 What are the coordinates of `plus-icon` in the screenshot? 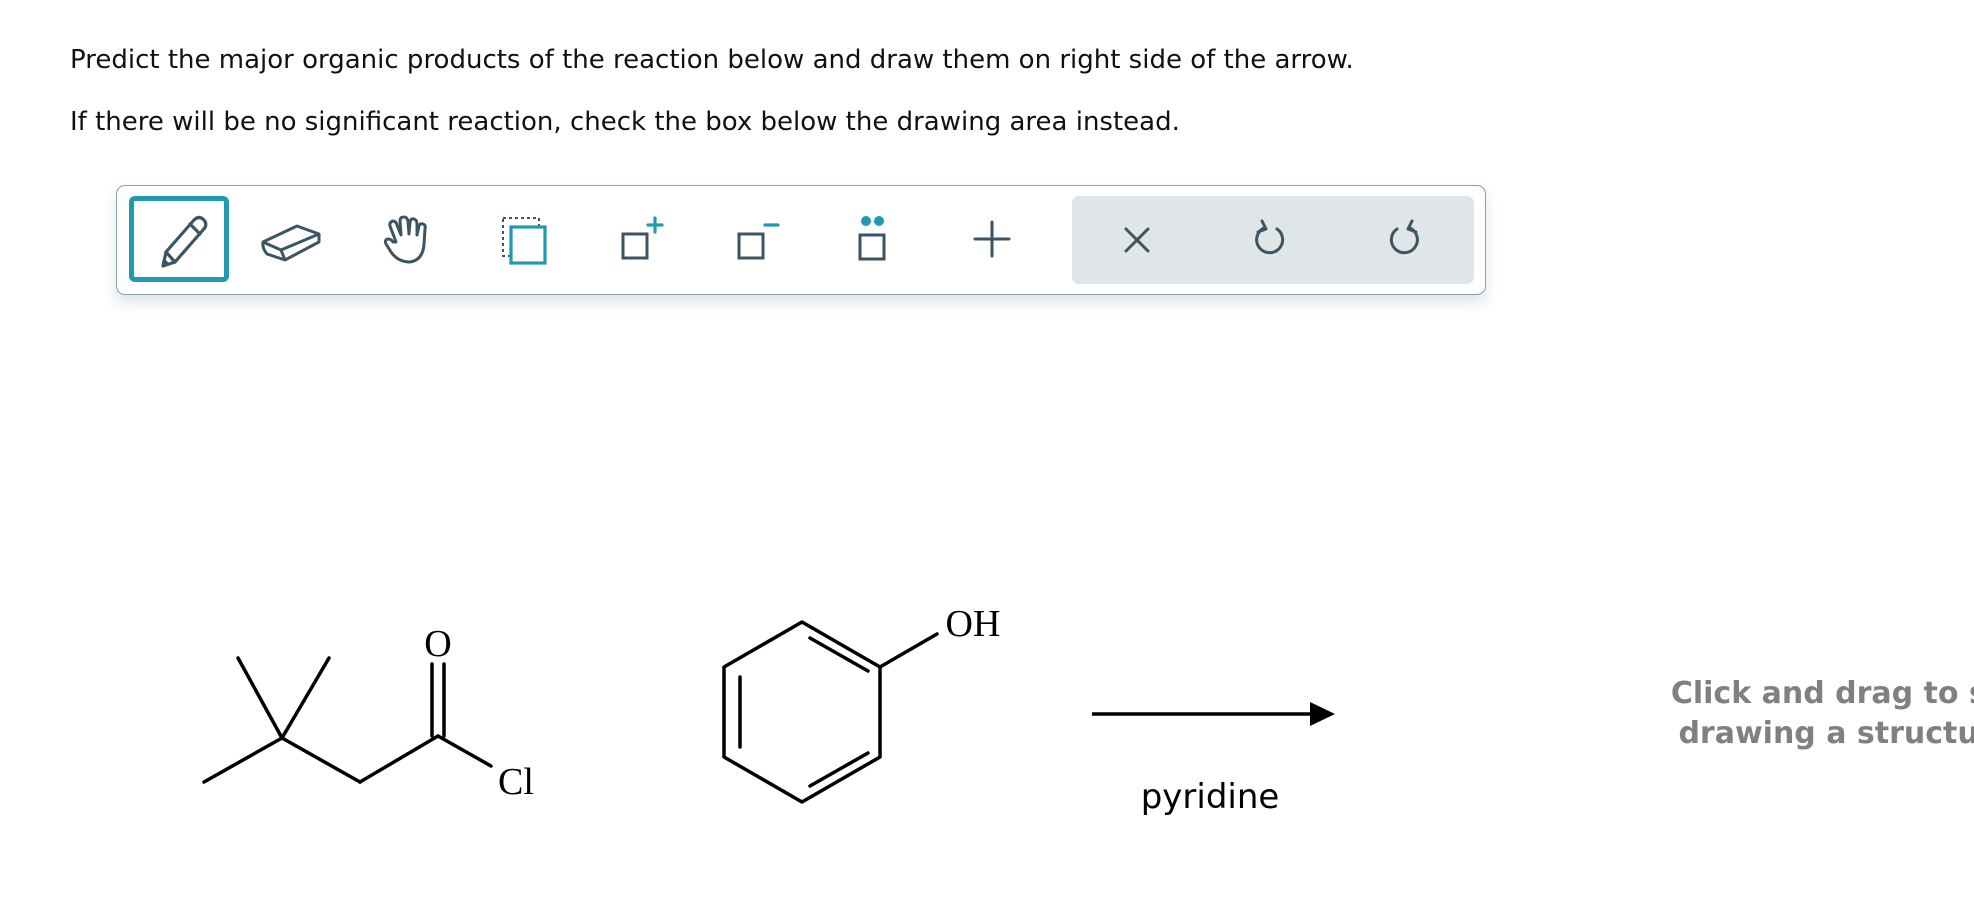 It's located at (992, 239).